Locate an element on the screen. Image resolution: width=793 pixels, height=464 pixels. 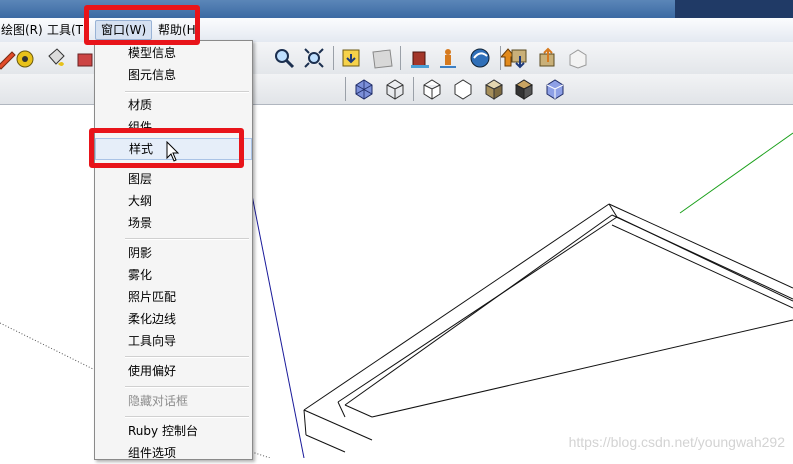
share-model-icon is located at coordinates (382, 58).